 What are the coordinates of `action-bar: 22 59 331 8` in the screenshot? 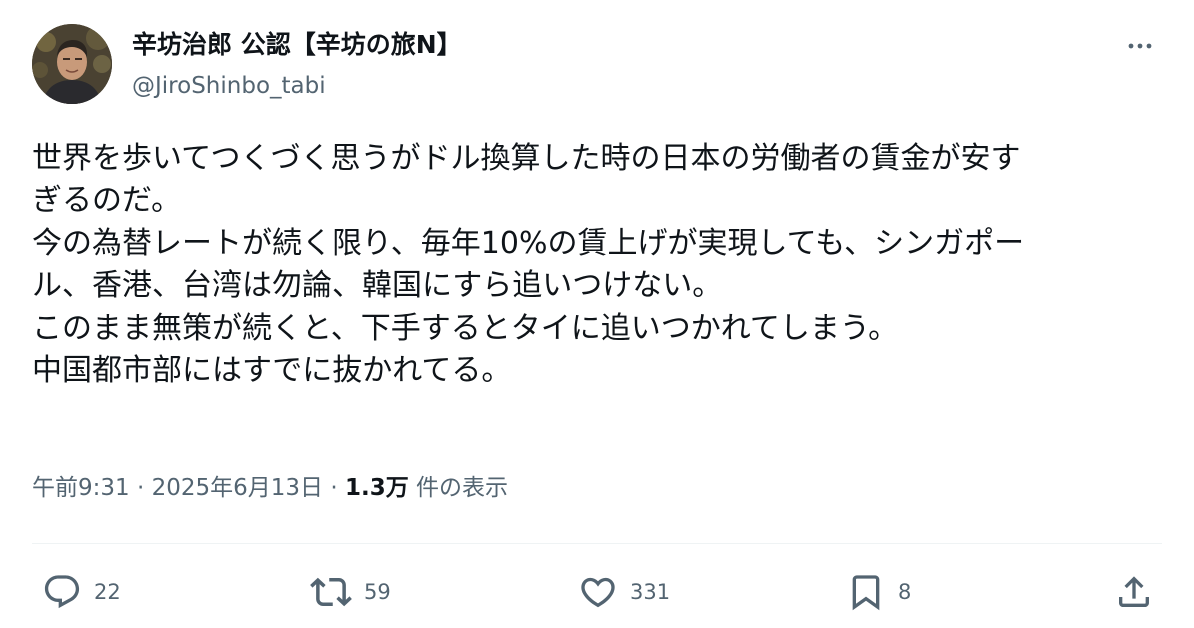 It's located at (597, 592).